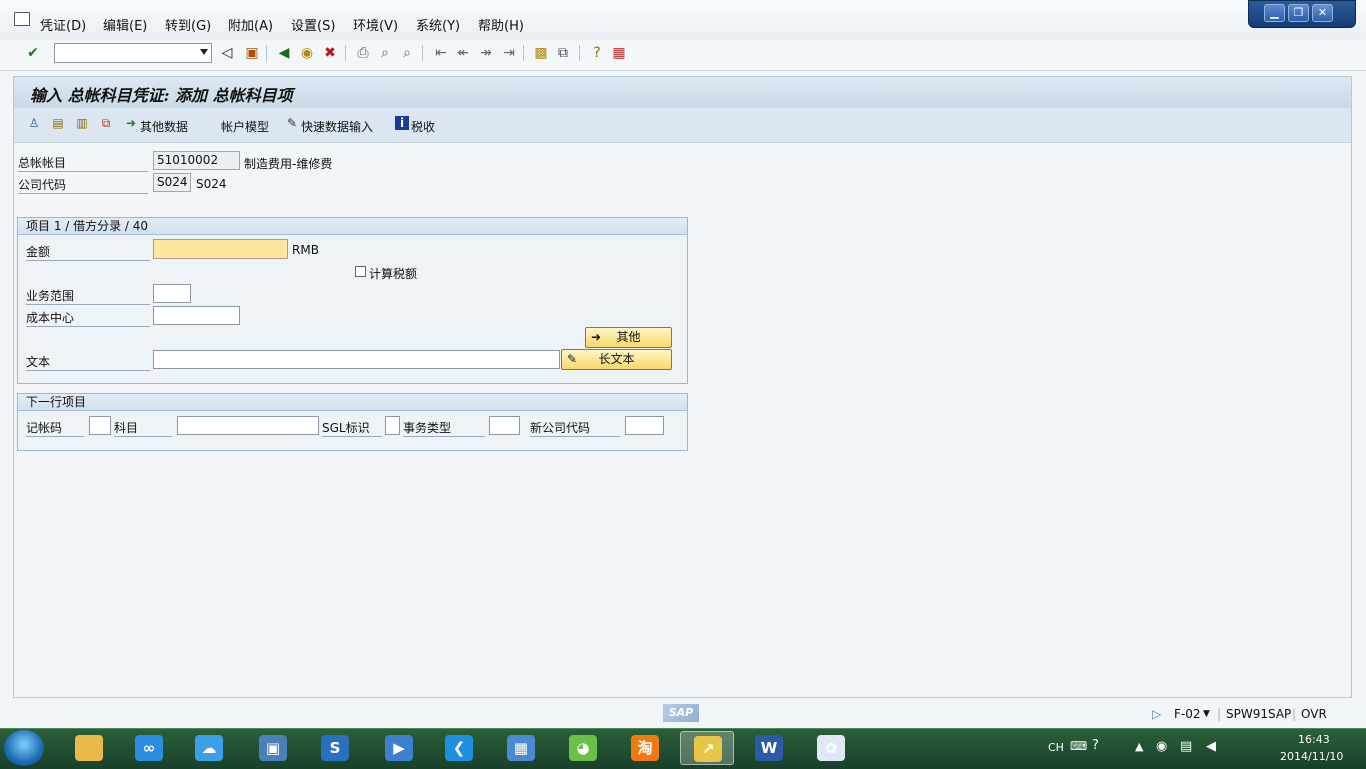 This screenshot has height=769, width=1366. What do you see at coordinates (1078, 746) in the screenshot?
I see `keyboard-icon: ⌨` at bounding box center [1078, 746].